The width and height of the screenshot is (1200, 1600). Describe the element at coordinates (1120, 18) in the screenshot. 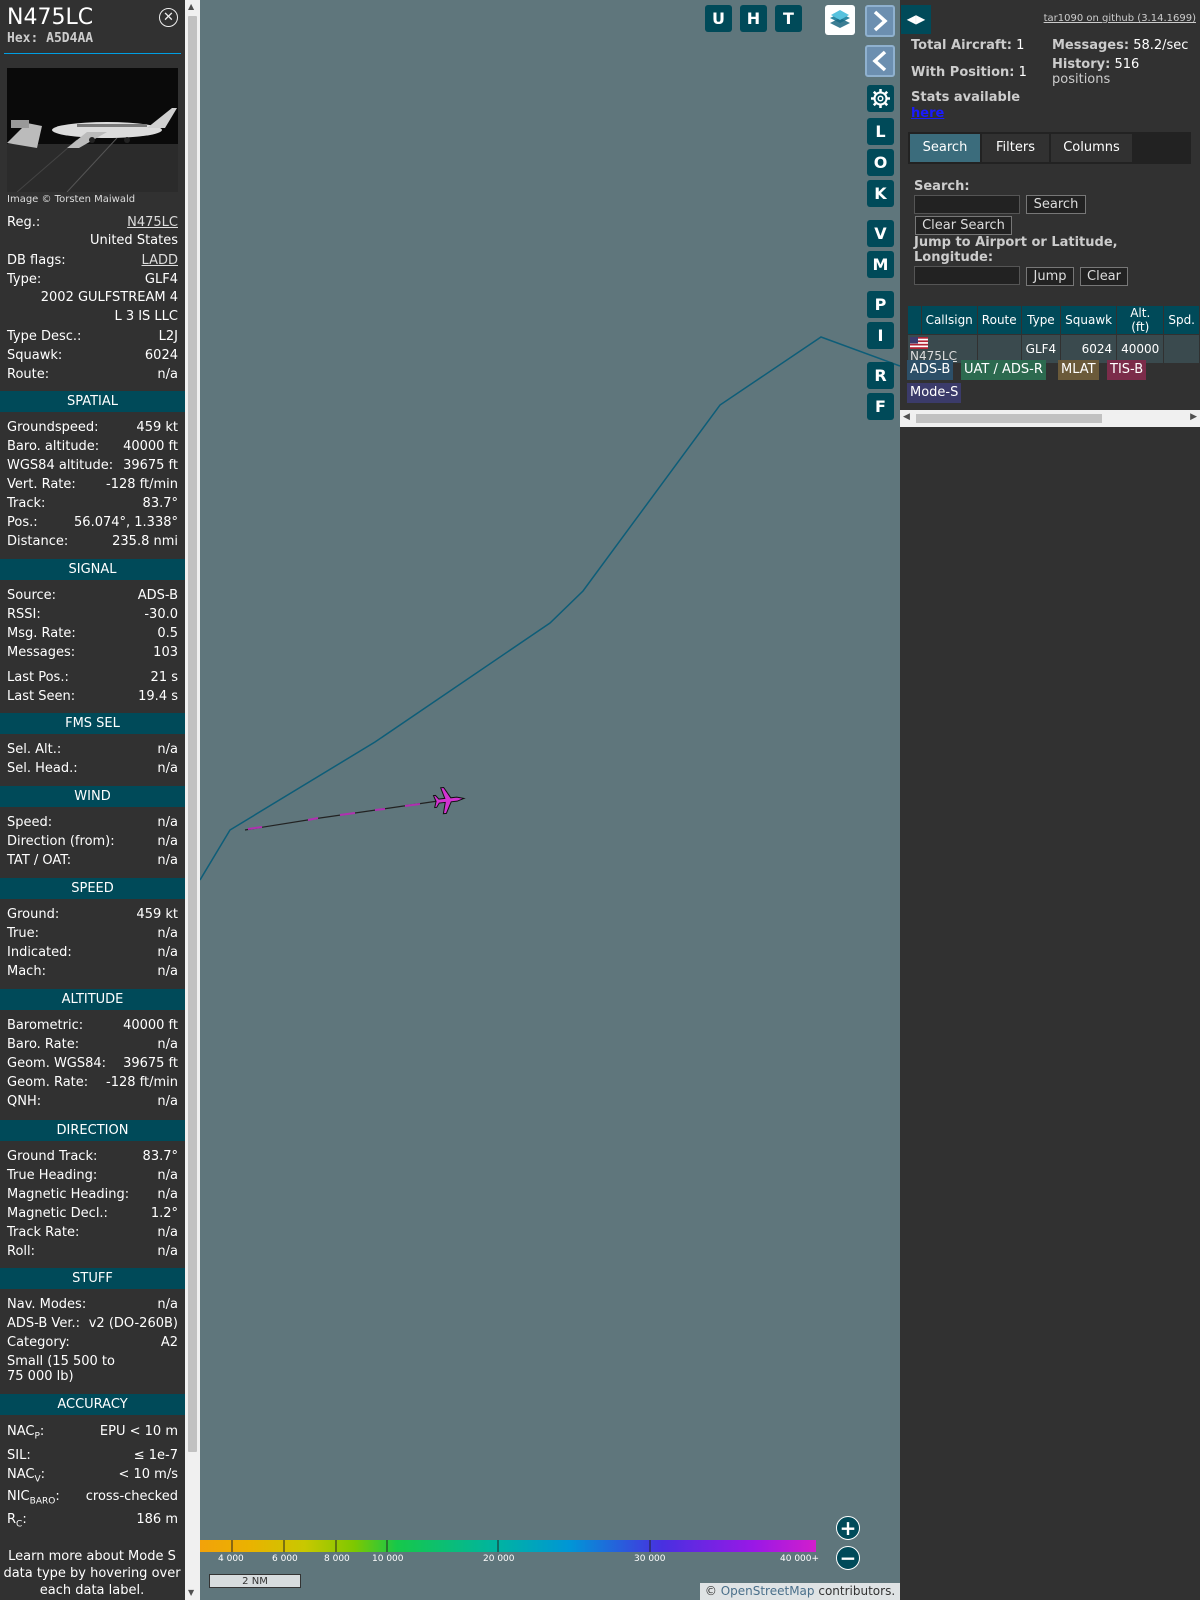

I see `github-link: tar1090 on github (3.14.1699)` at that location.